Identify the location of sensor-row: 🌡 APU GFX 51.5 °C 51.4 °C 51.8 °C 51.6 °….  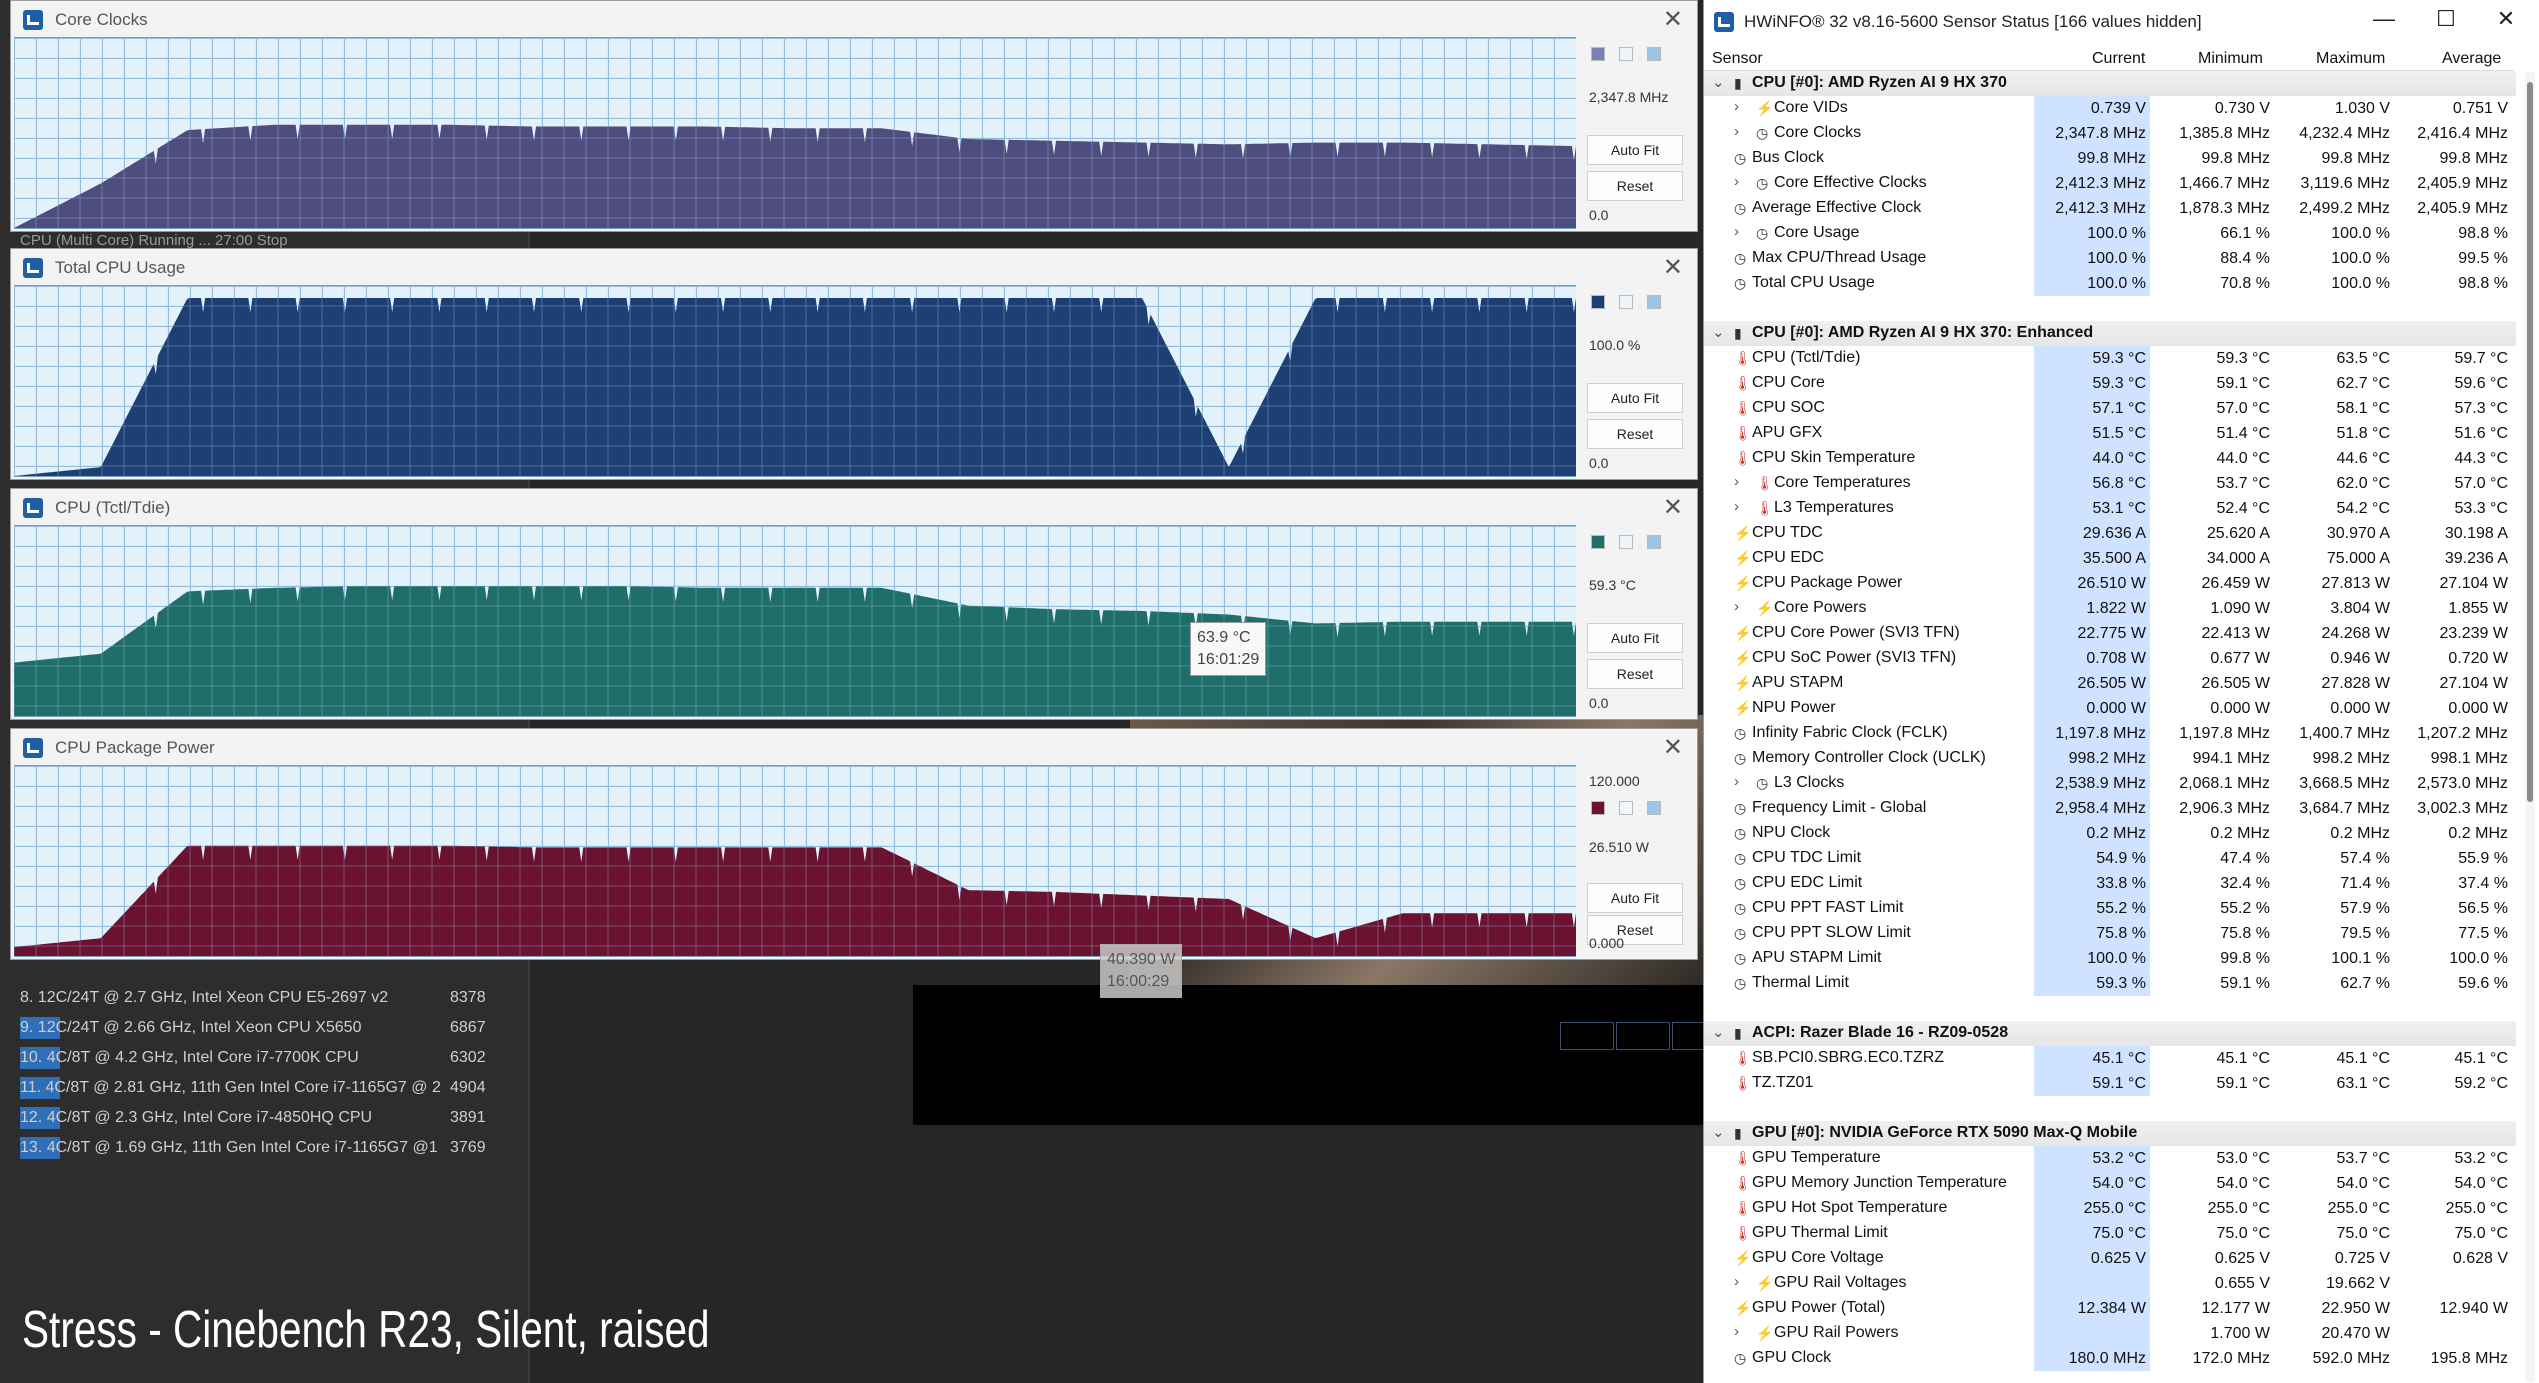
(2110, 433).